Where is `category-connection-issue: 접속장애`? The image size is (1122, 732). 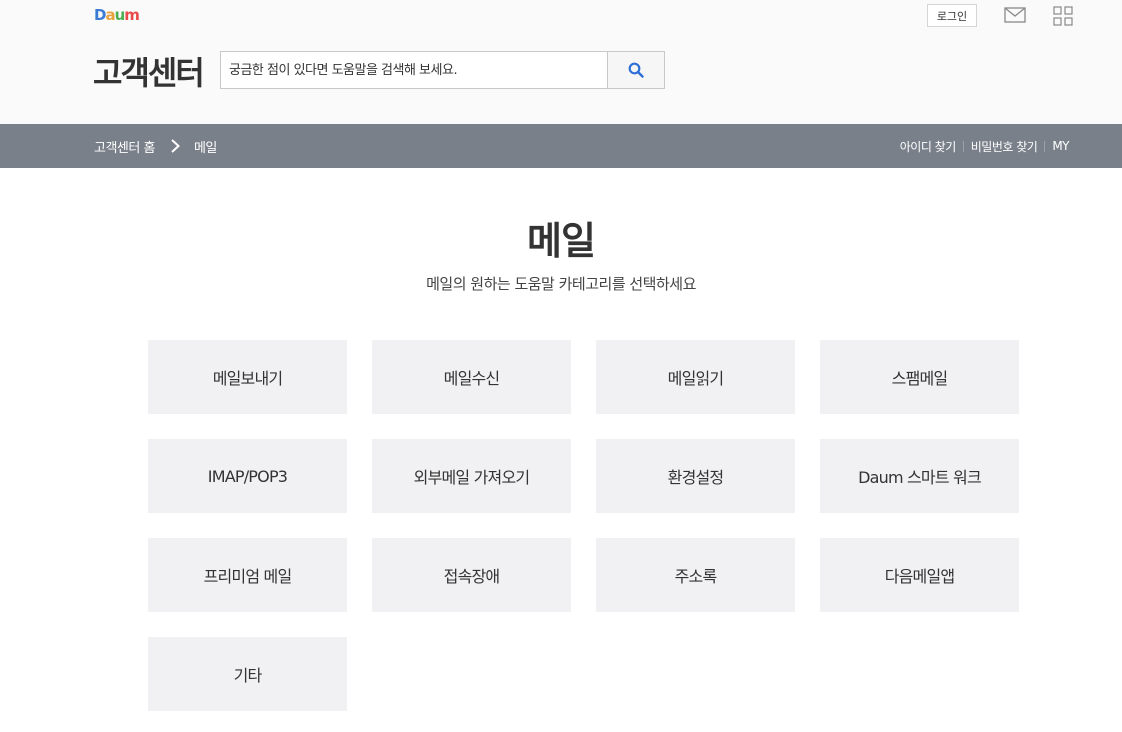 category-connection-issue: 접속장애 is located at coordinates (471, 575).